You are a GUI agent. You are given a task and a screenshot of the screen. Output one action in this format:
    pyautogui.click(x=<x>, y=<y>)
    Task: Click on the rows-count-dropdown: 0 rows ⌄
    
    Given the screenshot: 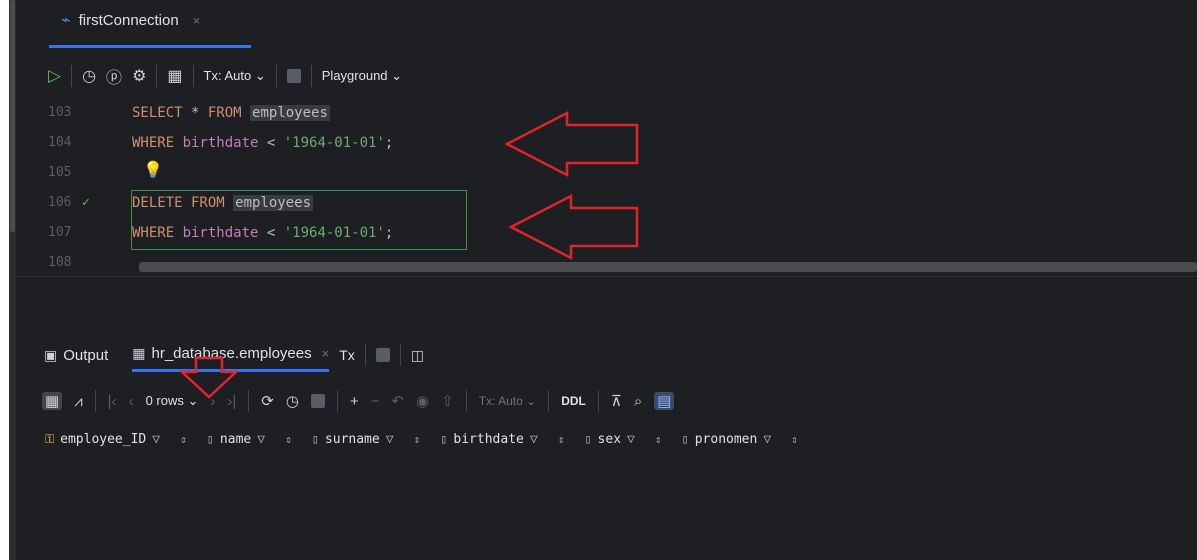 What is the action you would take?
    pyautogui.click(x=172, y=401)
    